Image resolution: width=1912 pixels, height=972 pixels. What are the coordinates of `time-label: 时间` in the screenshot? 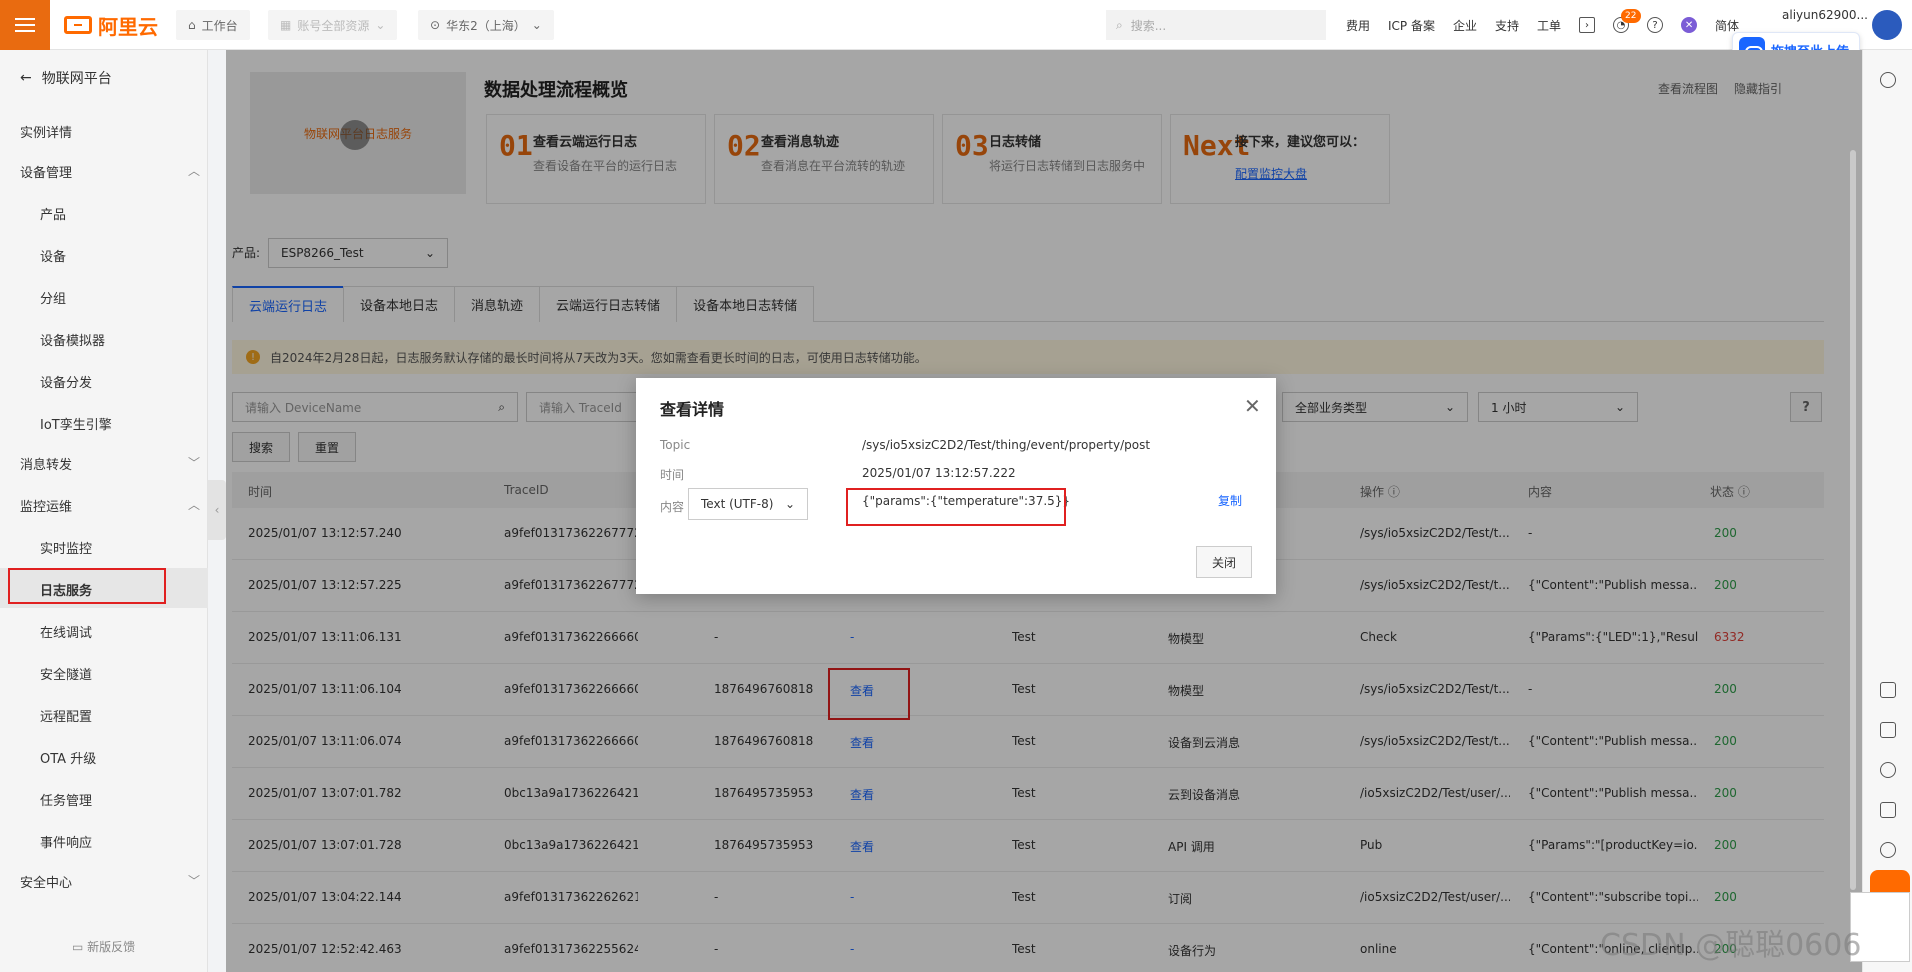 It's located at (672, 475).